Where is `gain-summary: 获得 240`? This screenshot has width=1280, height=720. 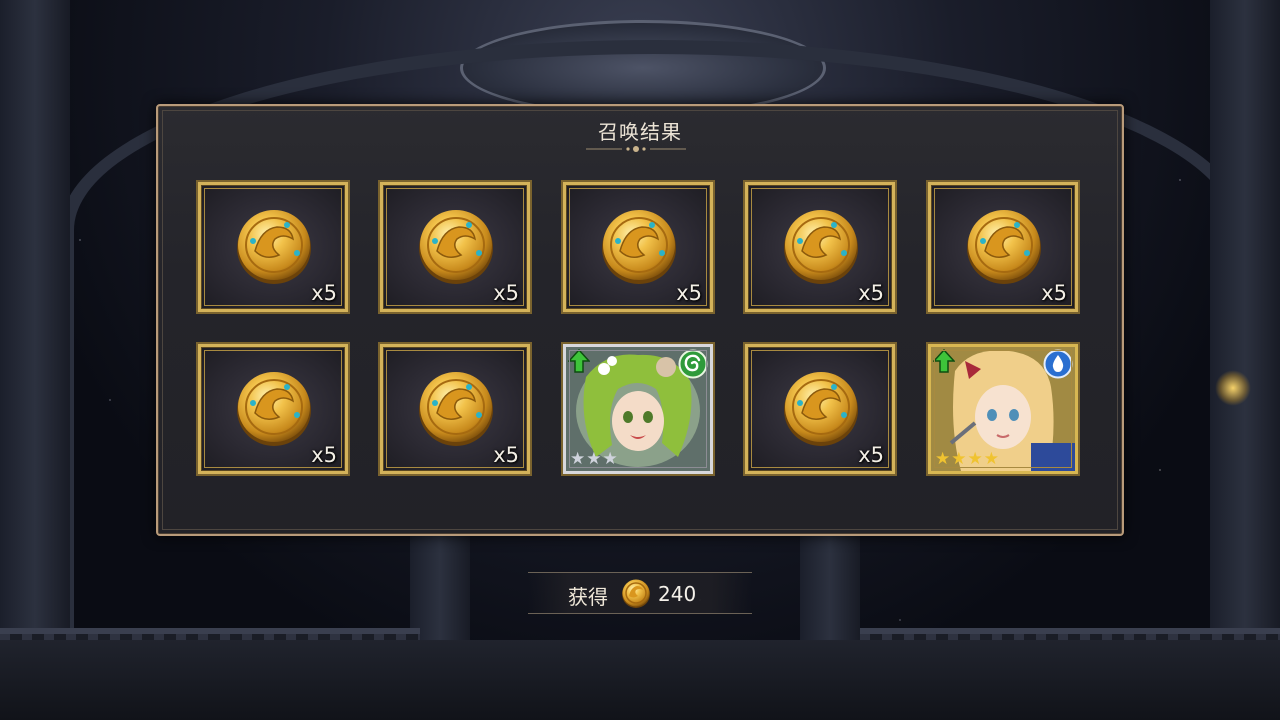 gain-summary: 获得 240 is located at coordinates (640, 593).